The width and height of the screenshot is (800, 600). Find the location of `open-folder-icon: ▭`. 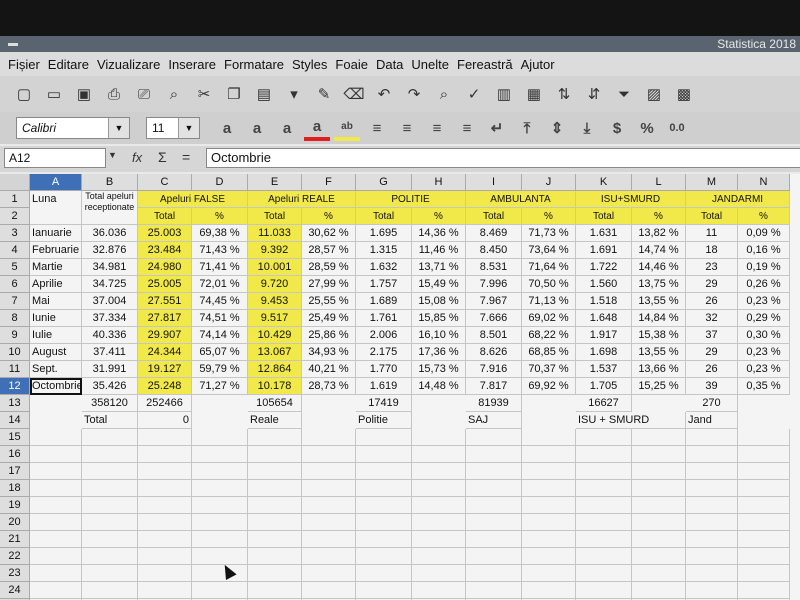

open-folder-icon: ▭ is located at coordinates (54, 94).